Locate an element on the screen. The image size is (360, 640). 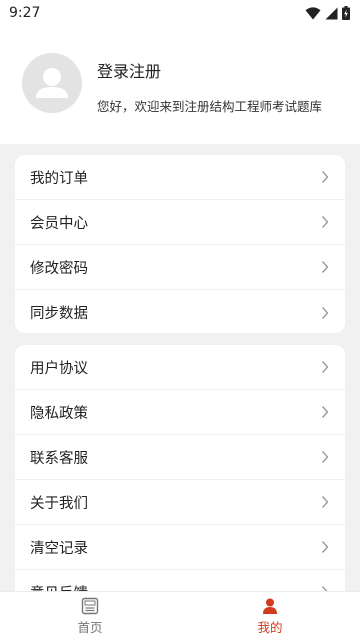
menu-item-label: 用户协议 is located at coordinates (59, 368).